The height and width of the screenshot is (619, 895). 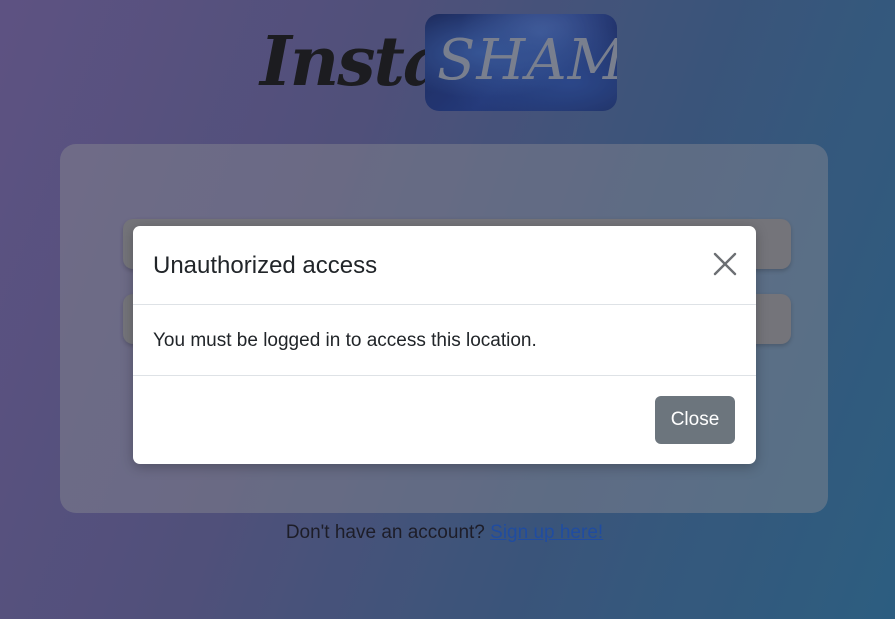 What do you see at coordinates (725, 264) in the screenshot?
I see `close-icon` at bounding box center [725, 264].